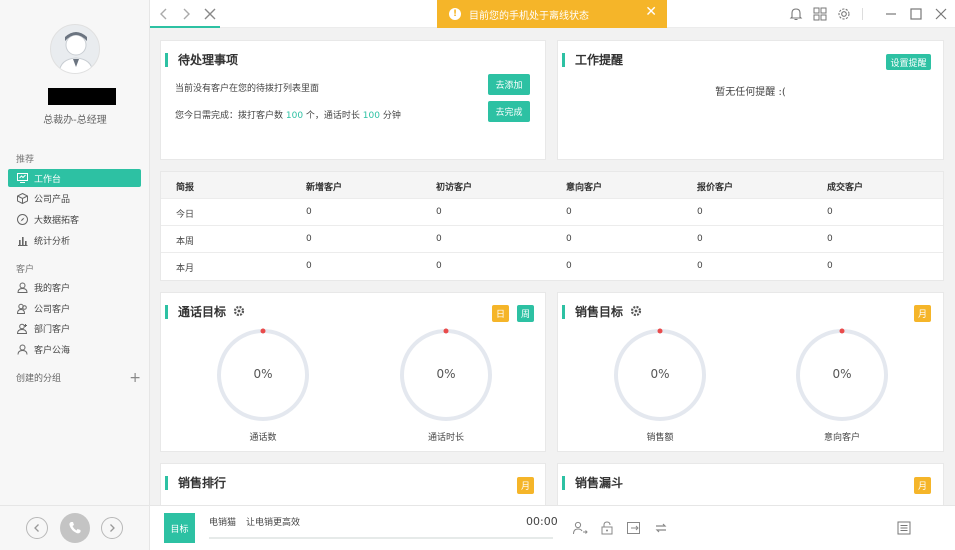  Describe the element at coordinates (263, 375) in the screenshot. I see `call-count-gauge: 0%` at that location.